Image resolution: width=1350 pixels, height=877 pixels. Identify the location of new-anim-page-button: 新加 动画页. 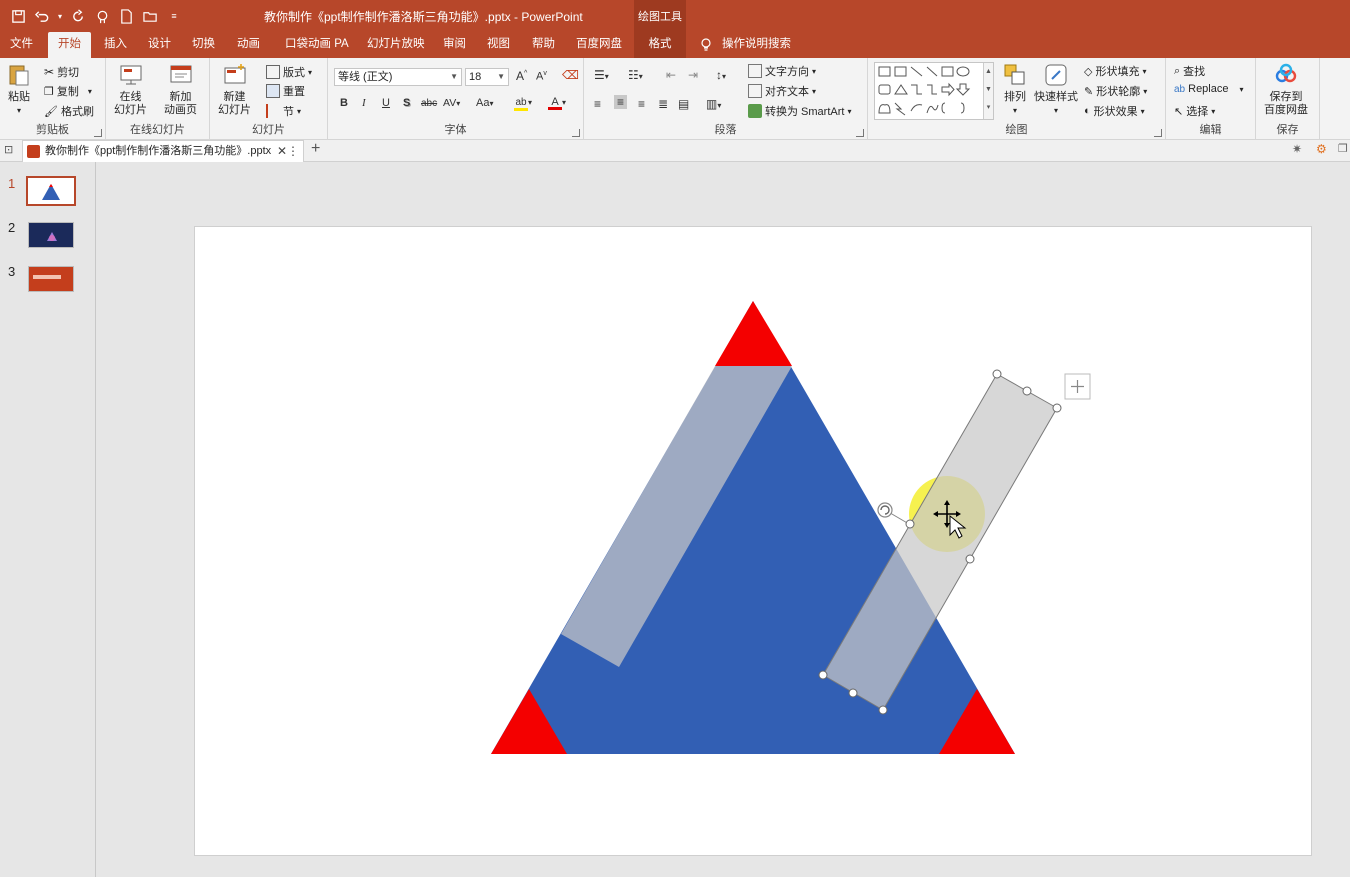
(180, 89).